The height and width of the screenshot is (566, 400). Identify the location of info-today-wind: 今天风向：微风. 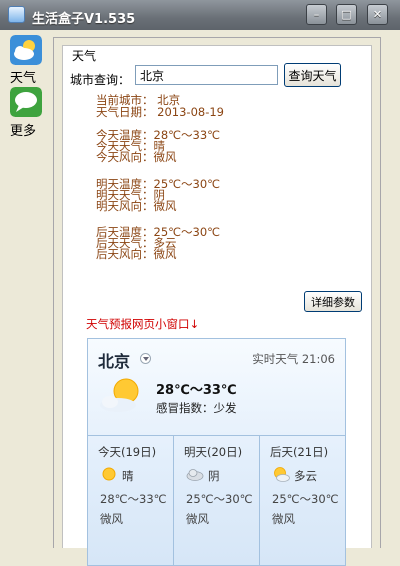
(136, 157).